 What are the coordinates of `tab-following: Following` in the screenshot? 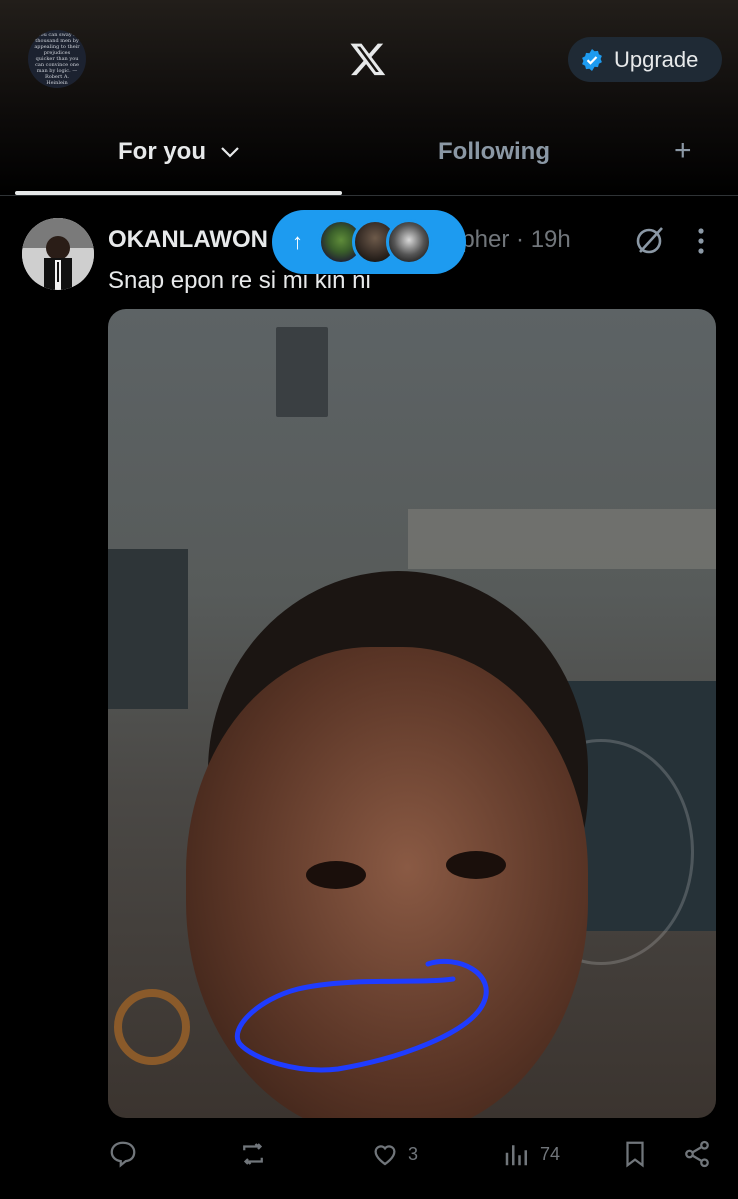 It's located at (494, 152).